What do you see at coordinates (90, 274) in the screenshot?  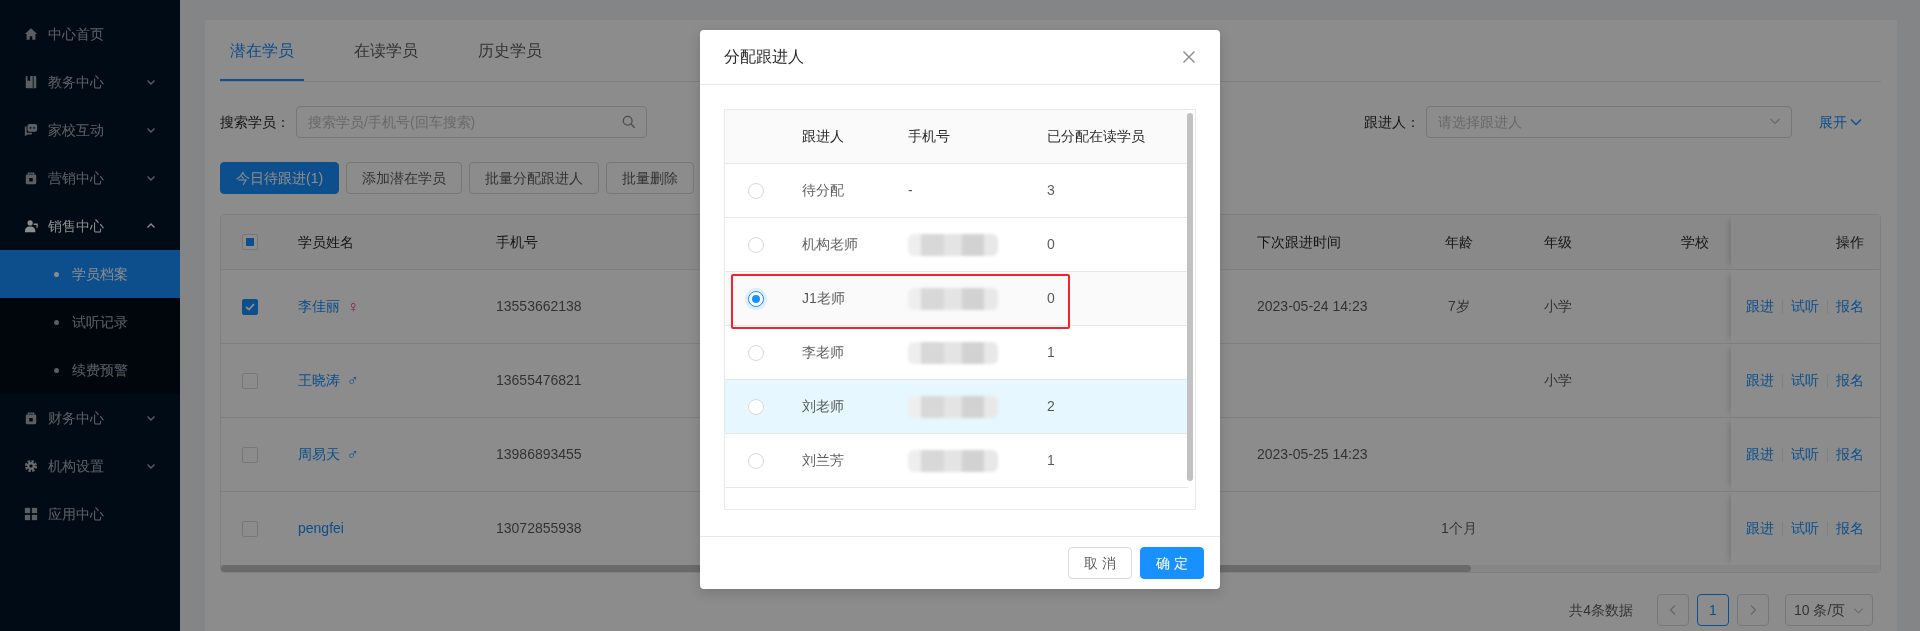 I see `submenu-item: 学员档案` at bounding box center [90, 274].